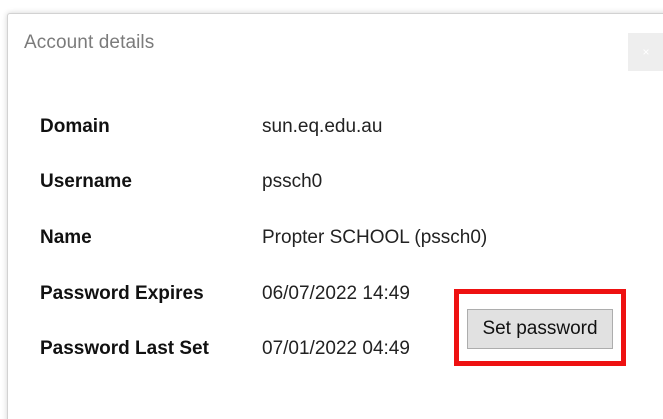 Image resolution: width=663 pixels, height=419 pixels. What do you see at coordinates (322, 126) in the screenshot?
I see `domain-value: sun.eq.edu.au` at bounding box center [322, 126].